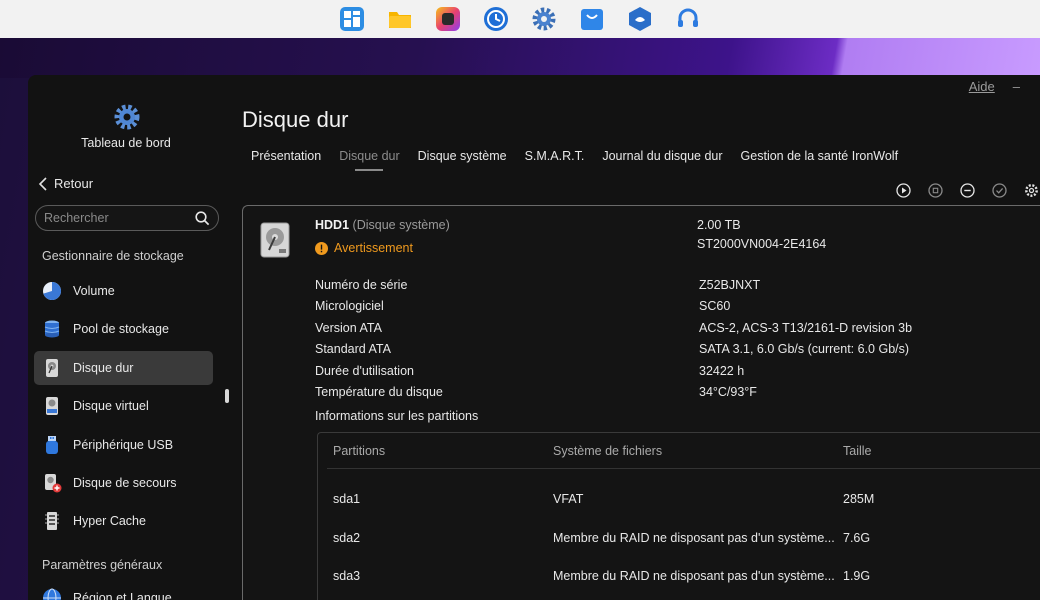 The height and width of the screenshot is (600, 1040). I want to click on disk-status: Avertissement, so click(364, 248).